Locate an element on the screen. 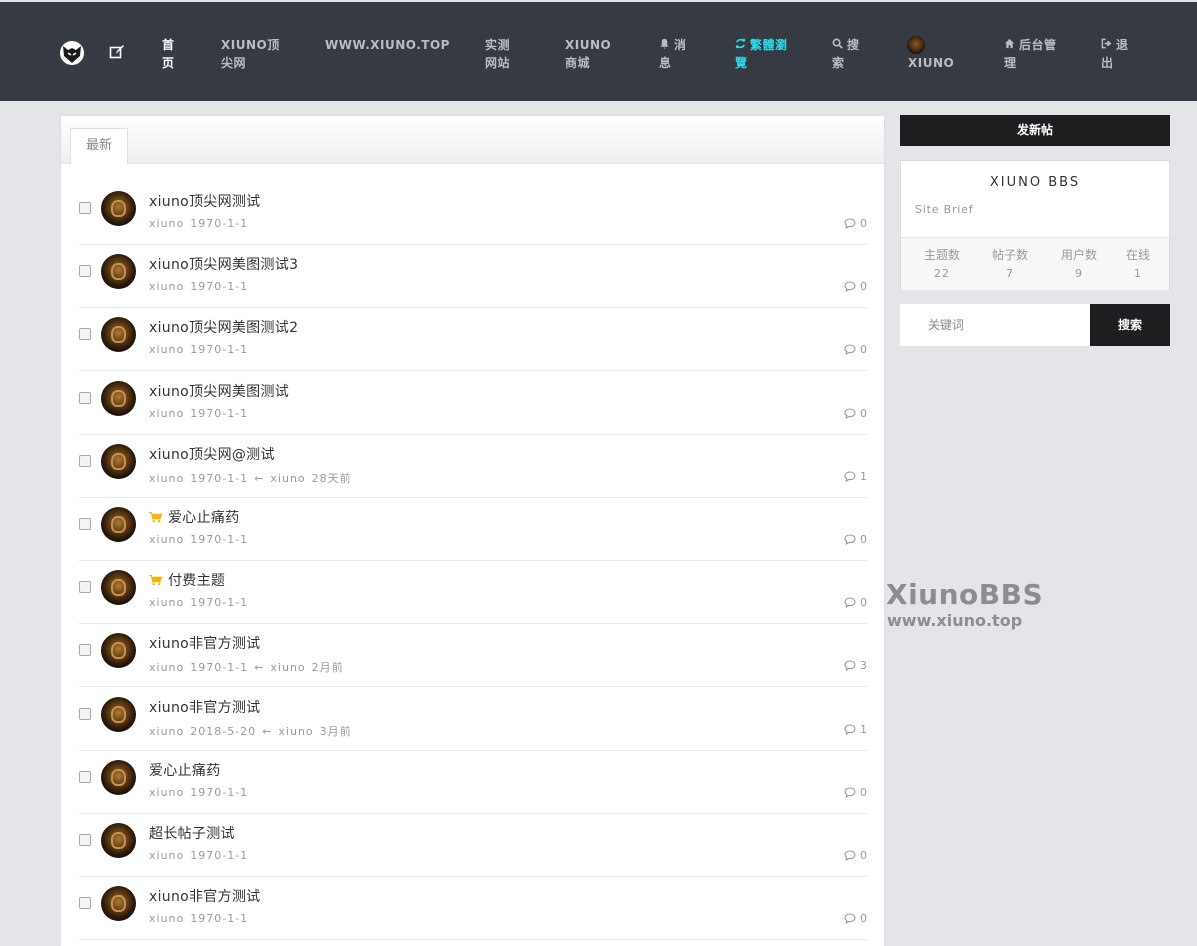 The image size is (1197, 946). site-stats: 主题数 22 帖子数 7 用户数 9 在线 1 is located at coordinates (1035, 263).